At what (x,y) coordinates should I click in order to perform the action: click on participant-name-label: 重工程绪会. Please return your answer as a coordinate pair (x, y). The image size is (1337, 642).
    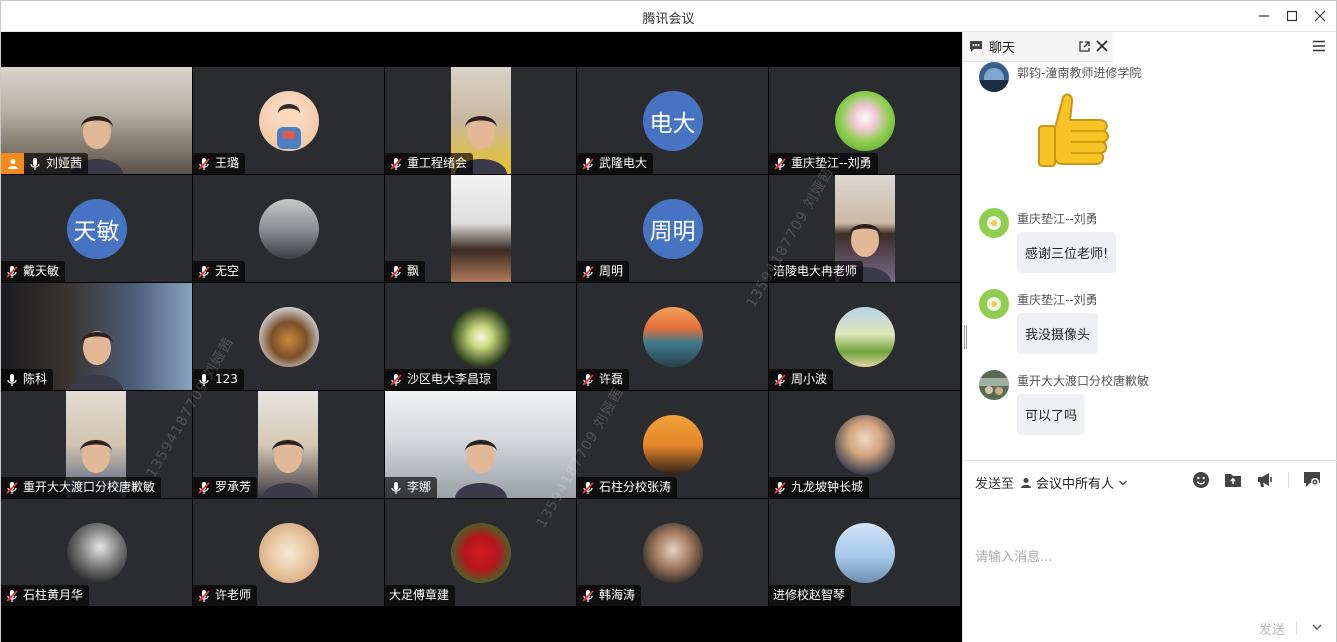
    Looking at the image, I should click on (429, 163).